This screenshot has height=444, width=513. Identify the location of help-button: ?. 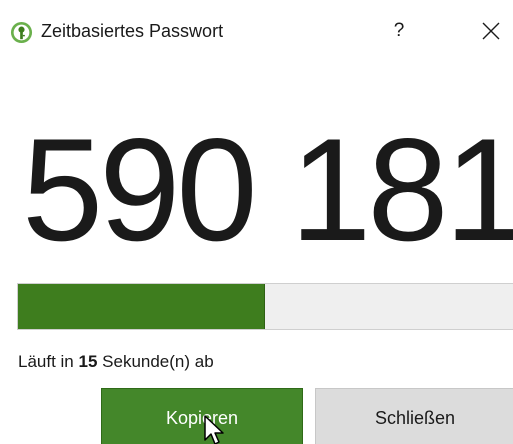
(399, 31).